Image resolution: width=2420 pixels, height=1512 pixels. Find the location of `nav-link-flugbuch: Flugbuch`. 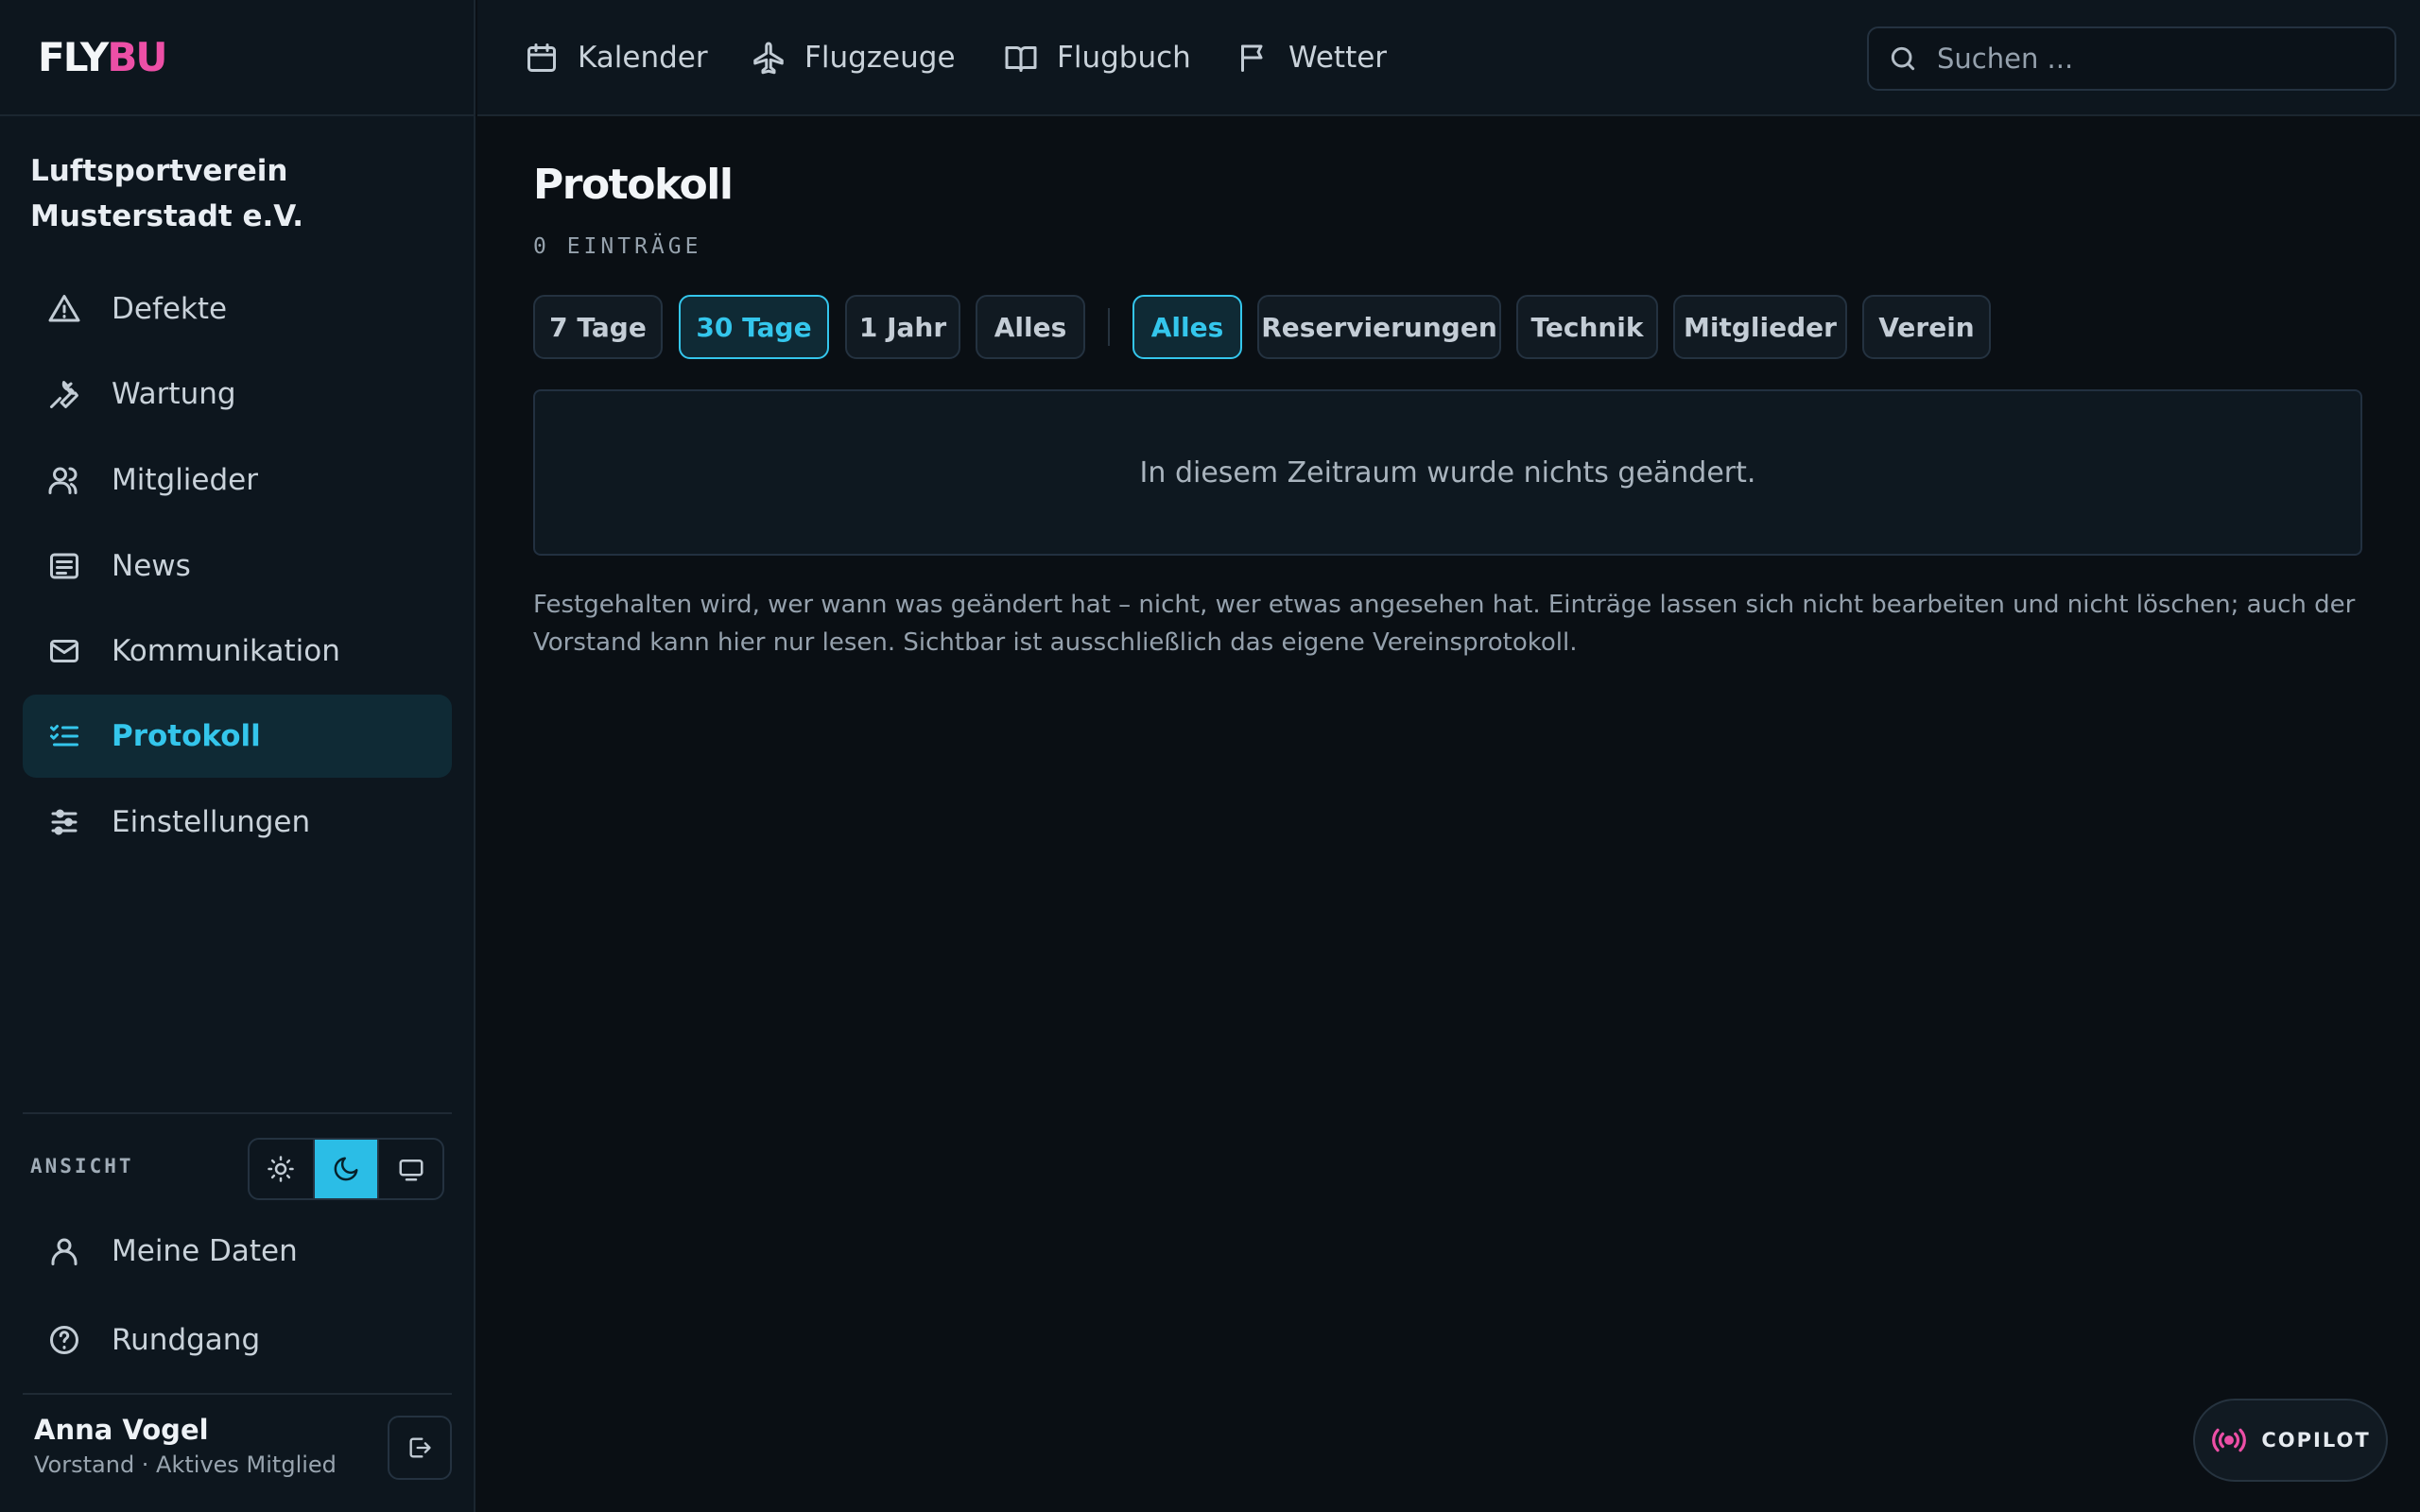

nav-link-flugbuch: Flugbuch is located at coordinates (1097, 57).